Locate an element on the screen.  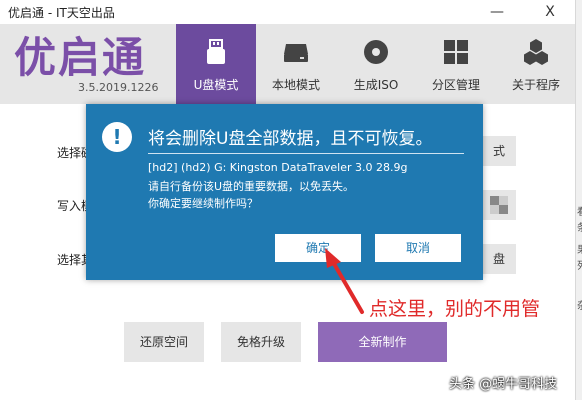
edge-text: 条 is located at coordinates (579, 229).